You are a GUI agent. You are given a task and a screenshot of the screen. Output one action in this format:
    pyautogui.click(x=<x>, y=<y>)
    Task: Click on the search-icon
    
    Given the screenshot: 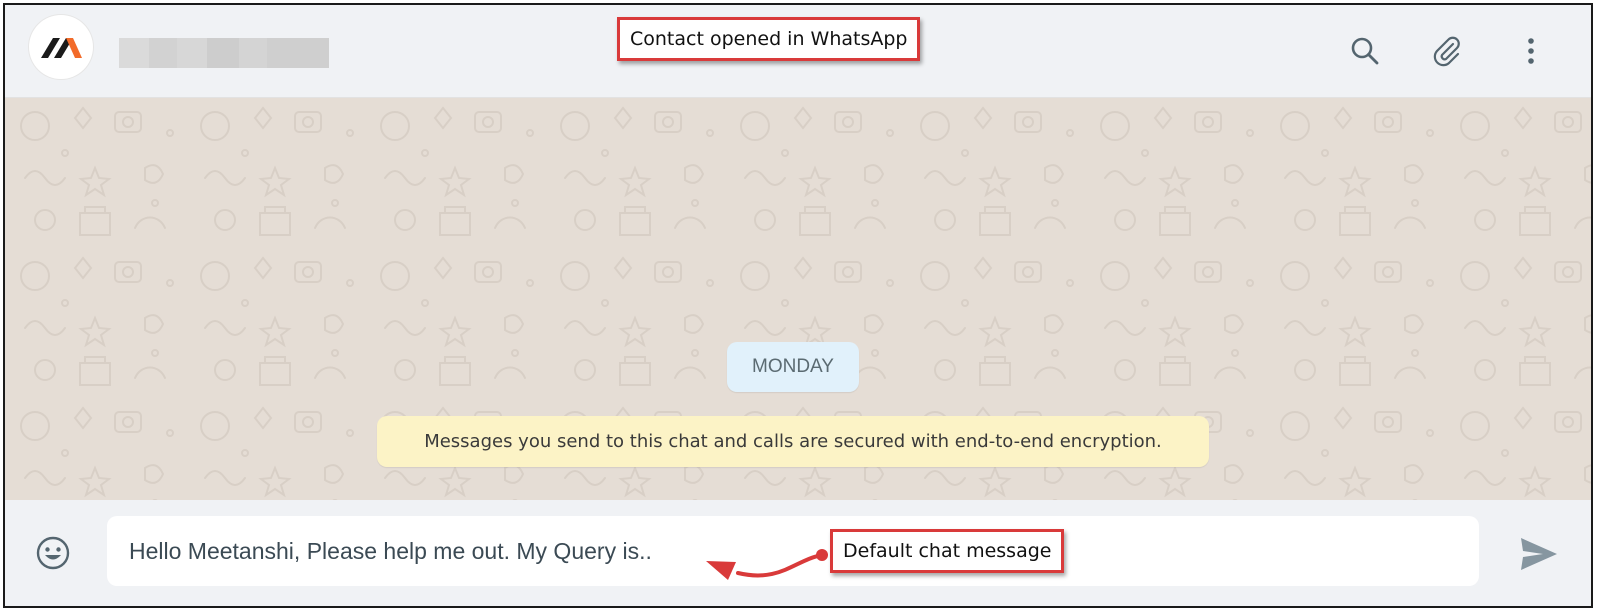 What is the action you would take?
    pyautogui.click(x=1365, y=51)
    